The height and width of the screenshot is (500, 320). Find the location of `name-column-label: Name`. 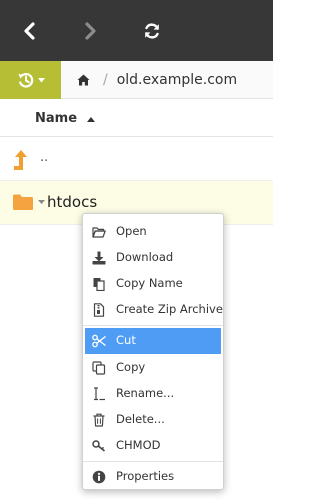

name-column-label: Name is located at coordinates (56, 118).